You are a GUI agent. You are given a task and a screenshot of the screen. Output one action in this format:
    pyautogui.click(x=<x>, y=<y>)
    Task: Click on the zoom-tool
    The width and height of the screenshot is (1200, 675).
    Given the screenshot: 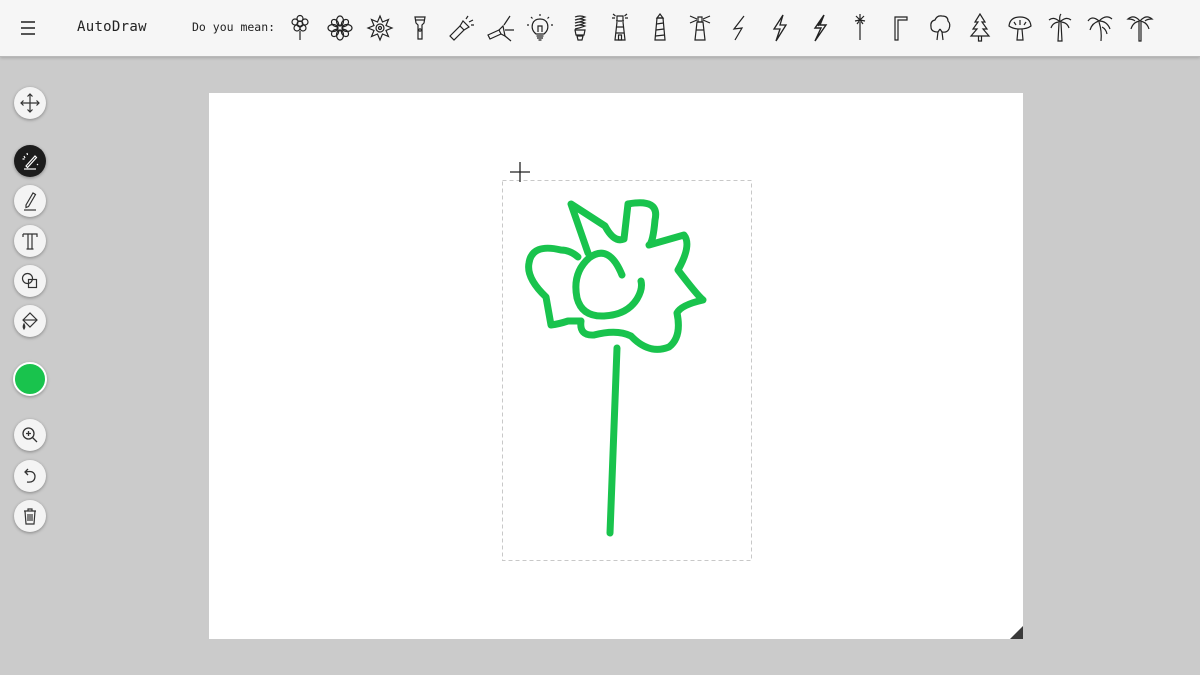 What is the action you would take?
    pyautogui.click(x=30, y=435)
    